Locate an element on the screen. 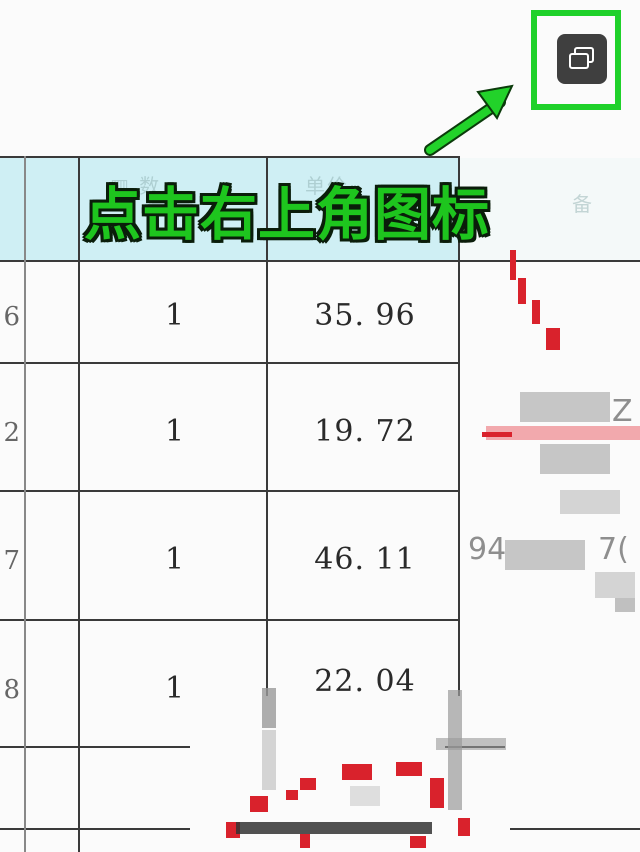 This screenshot has height=852, width=640. pointer-arrow-icon is located at coordinates (469, 120).